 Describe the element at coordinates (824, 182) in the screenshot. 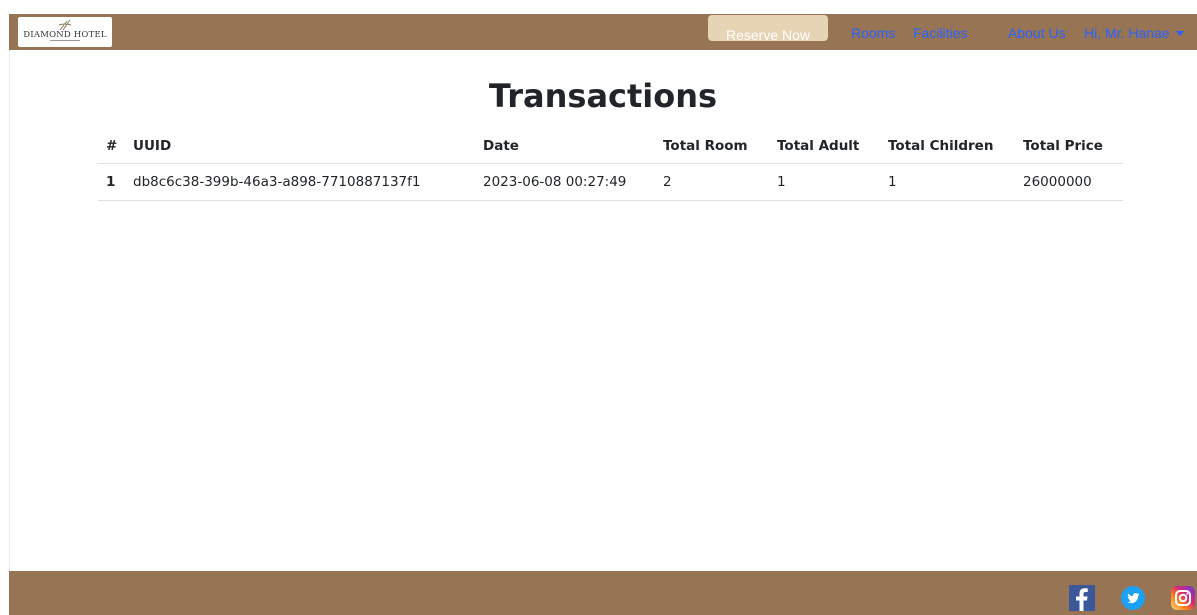

I see `cell-total-adult: 1` at that location.